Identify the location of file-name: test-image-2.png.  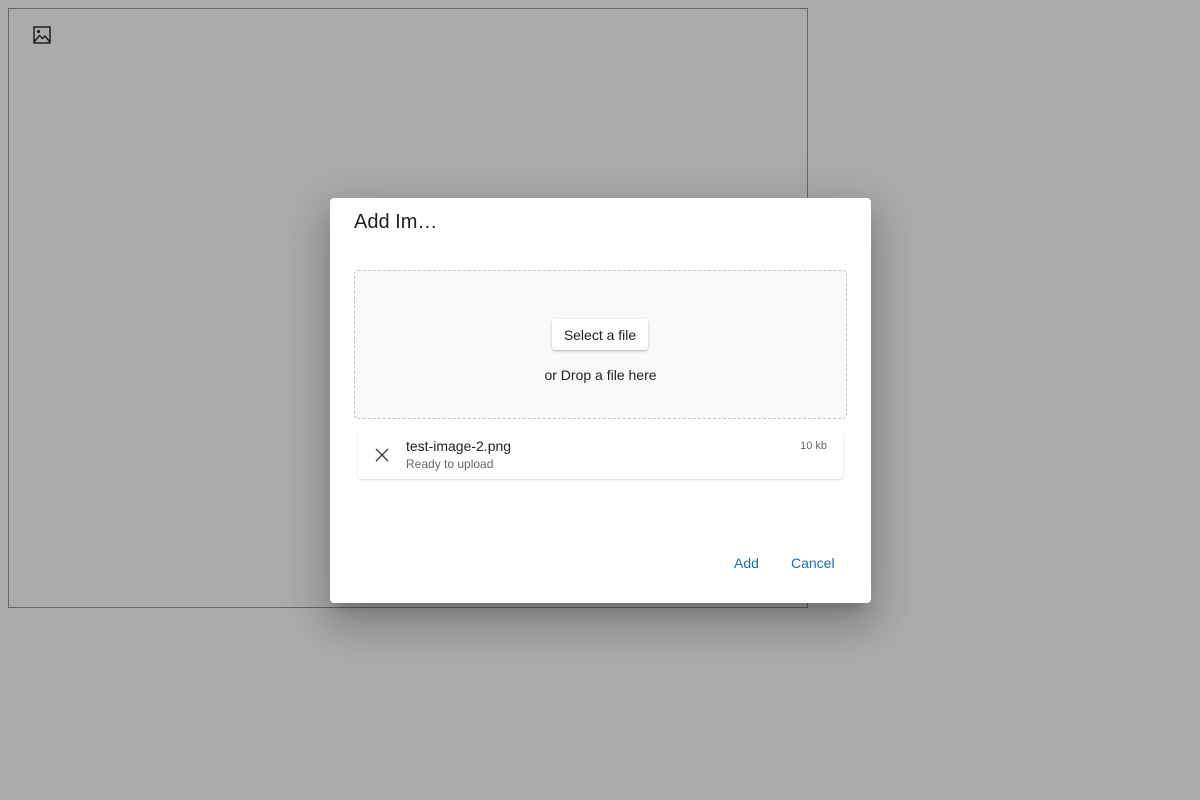
(459, 446).